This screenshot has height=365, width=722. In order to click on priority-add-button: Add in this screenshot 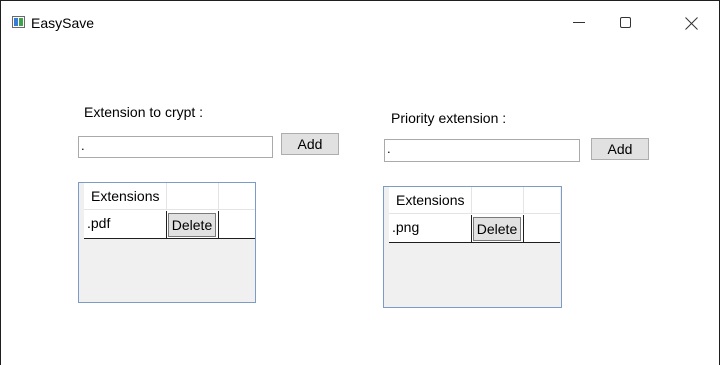, I will do `click(620, 149)`.